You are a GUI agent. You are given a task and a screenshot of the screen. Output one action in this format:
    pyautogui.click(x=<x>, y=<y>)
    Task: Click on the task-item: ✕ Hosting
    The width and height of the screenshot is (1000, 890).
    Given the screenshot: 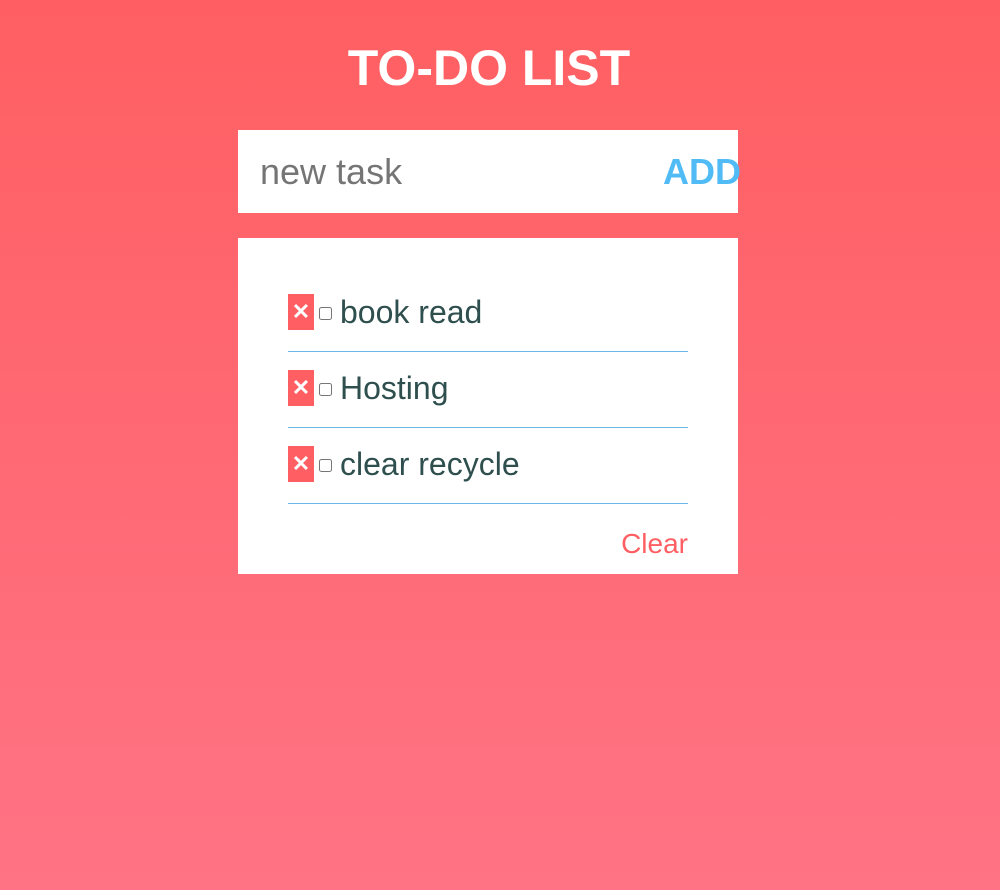 What is the action you would take?
    pyautogui.click(x=488, y=390)
    